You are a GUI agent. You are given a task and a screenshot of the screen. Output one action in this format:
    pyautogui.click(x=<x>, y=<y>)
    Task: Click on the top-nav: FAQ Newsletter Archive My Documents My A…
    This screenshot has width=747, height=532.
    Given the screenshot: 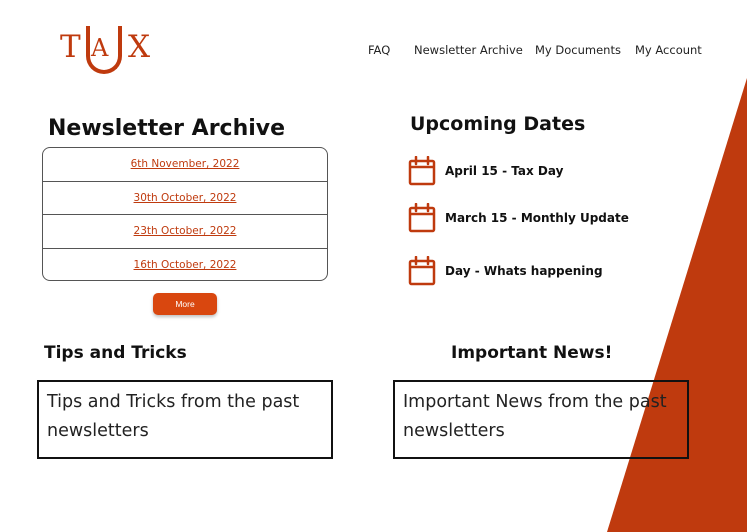 What is the action you would take?
    pyautogui.click(x=373, y=51)
    